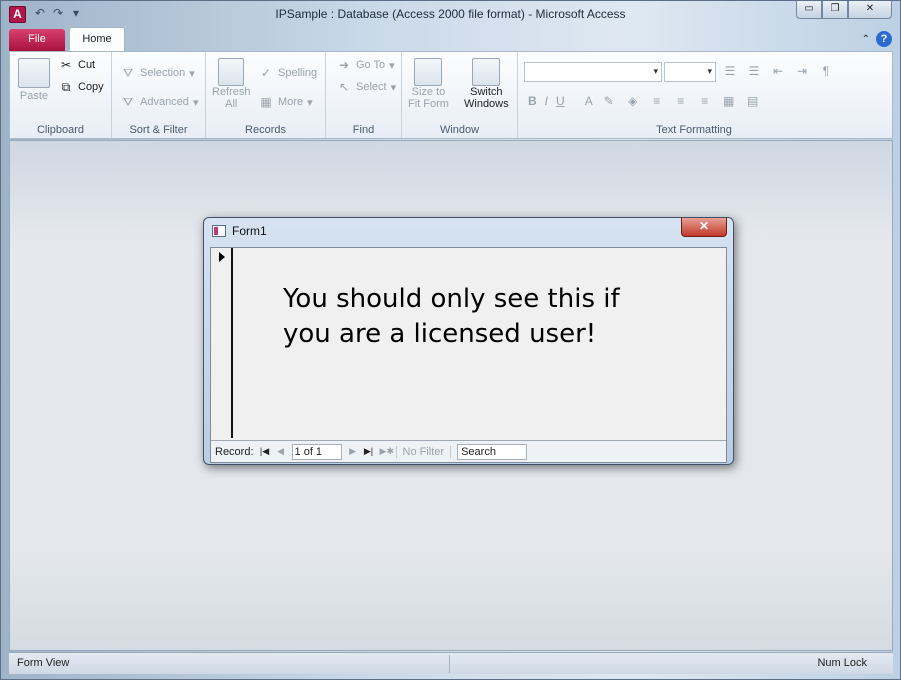  I want to click on ribbon-tab-icons: ⌃ ?, so click(877, 39).